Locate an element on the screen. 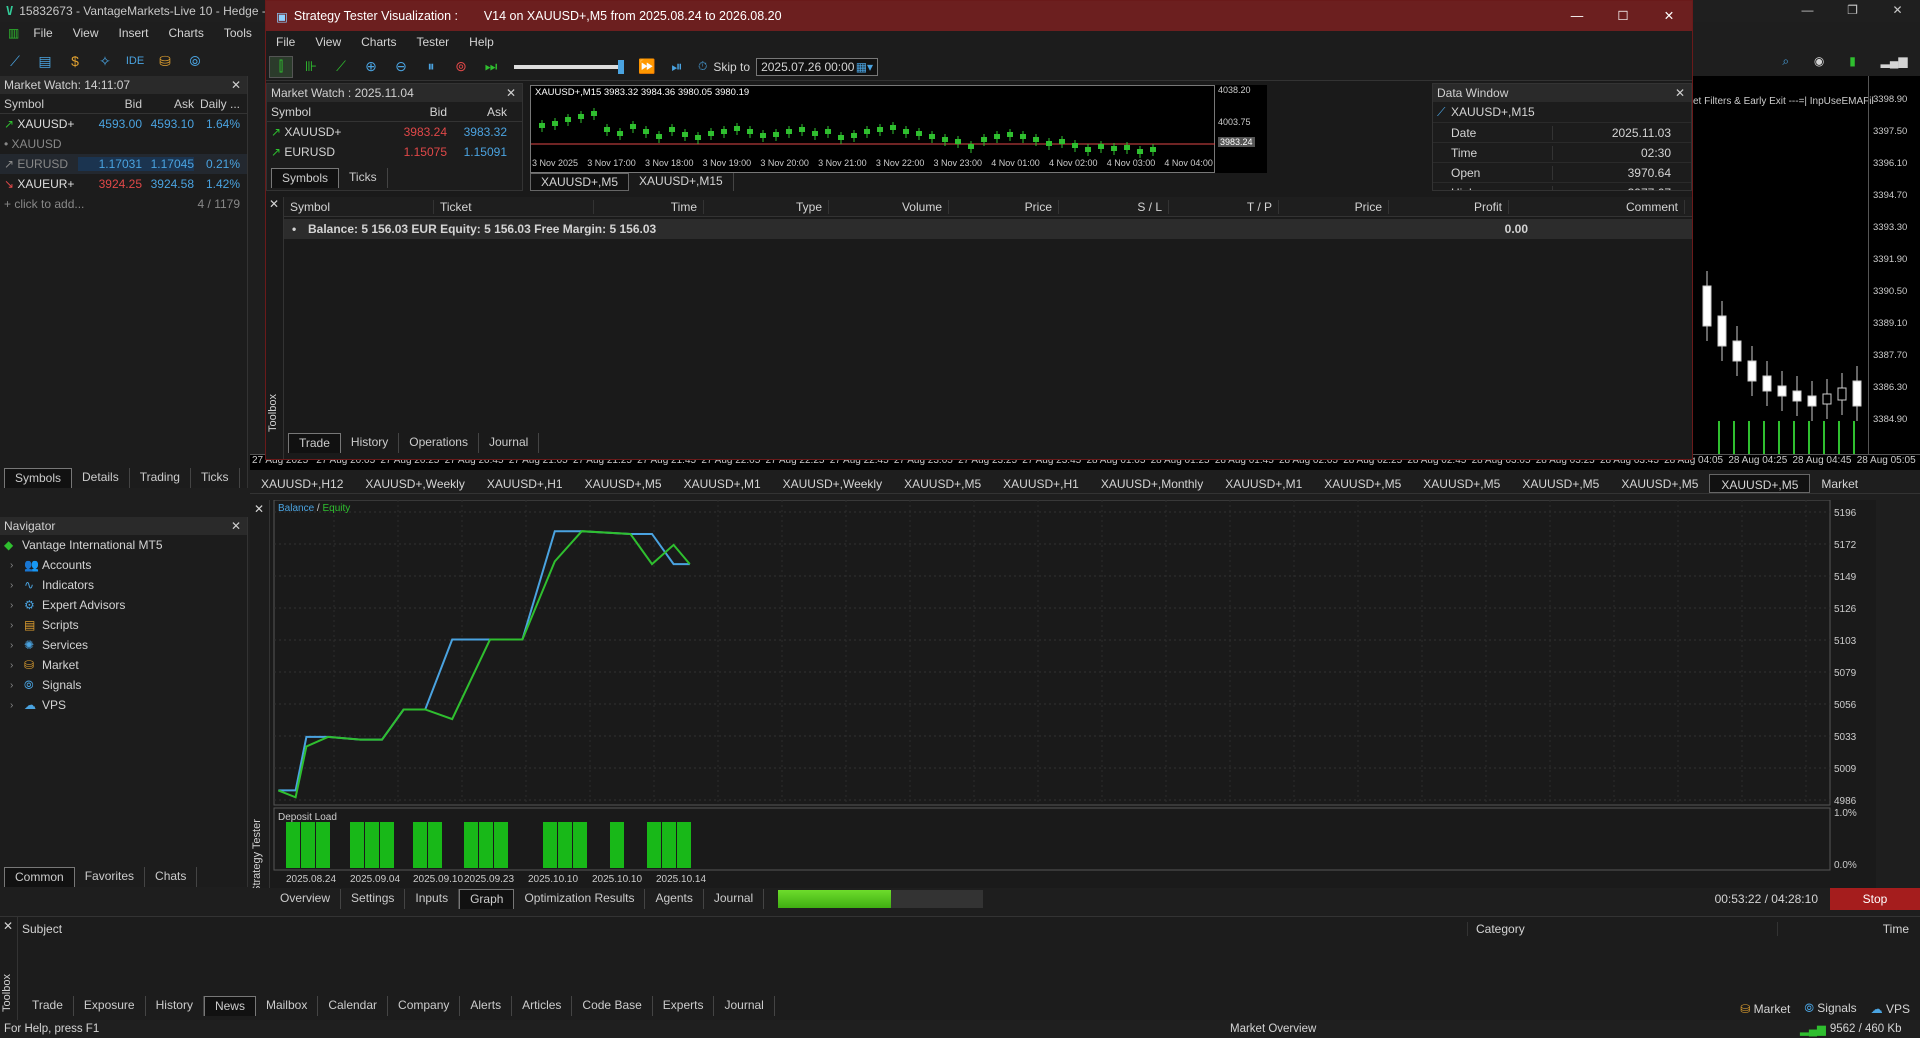  tester-tab: Optimization Results is located at coordinates (580, 899).